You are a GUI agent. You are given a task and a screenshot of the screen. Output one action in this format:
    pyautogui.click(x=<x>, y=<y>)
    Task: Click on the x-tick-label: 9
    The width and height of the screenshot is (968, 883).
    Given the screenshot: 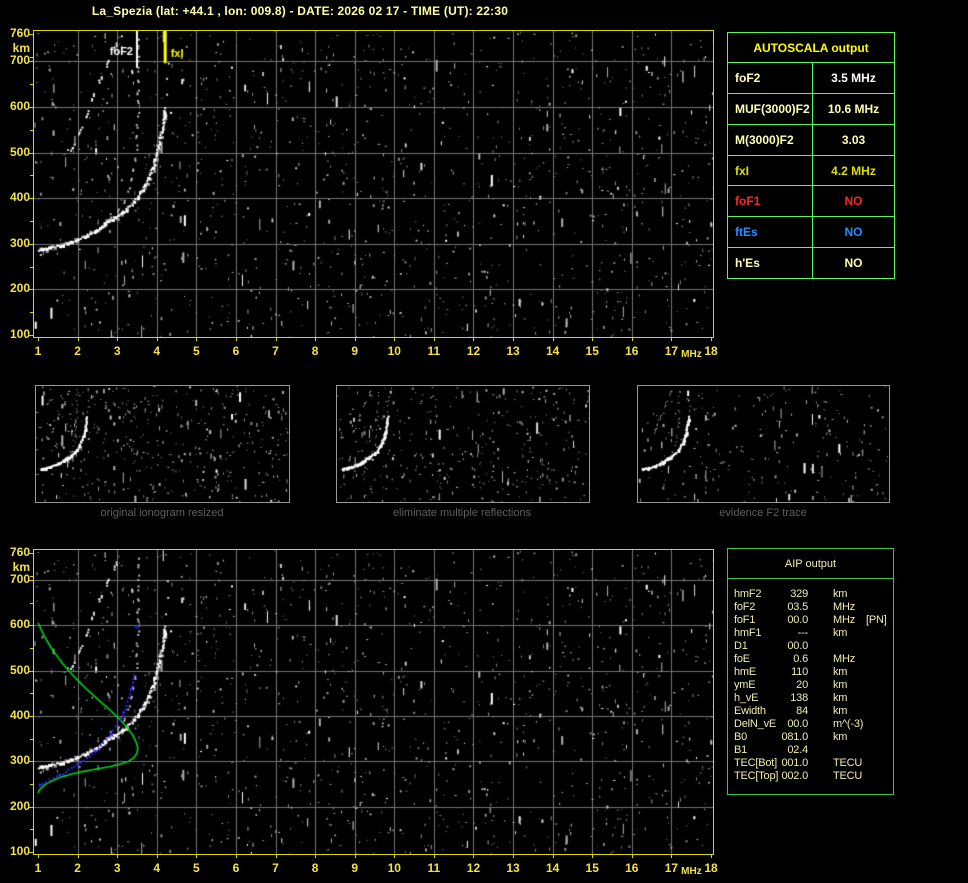 What is the action you would take?
    pyautogui.click(x=355, y=351)
    